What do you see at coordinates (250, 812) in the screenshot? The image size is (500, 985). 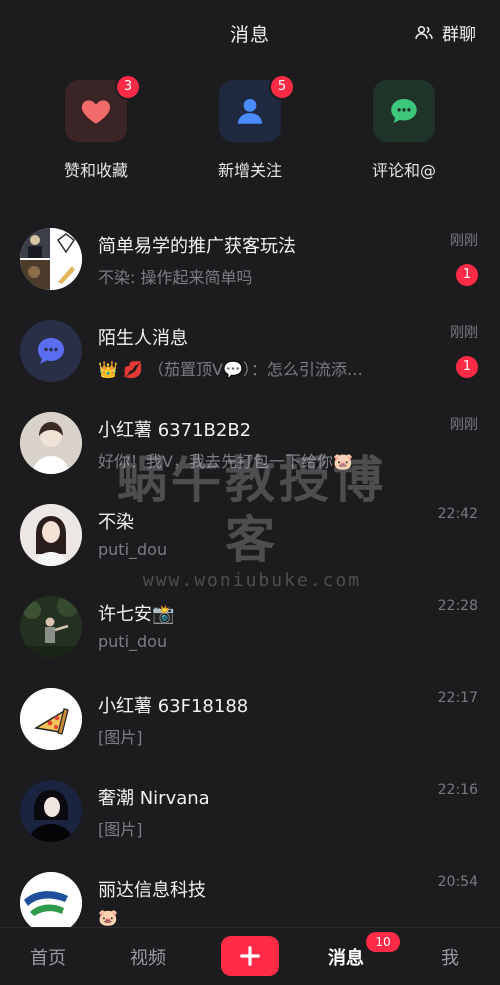 I see `conversation-row: 奢潮 Nirvana [图片] 22:16` at bounding box center [250, 812].